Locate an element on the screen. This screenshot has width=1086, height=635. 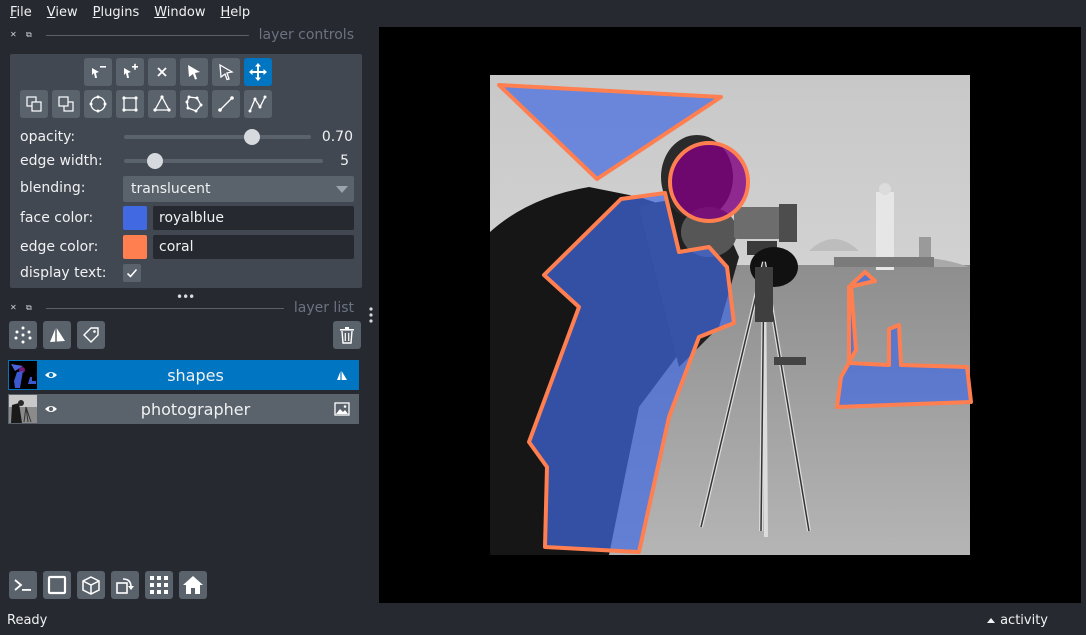
move-to-back-button is located at coordinates (66, 104).